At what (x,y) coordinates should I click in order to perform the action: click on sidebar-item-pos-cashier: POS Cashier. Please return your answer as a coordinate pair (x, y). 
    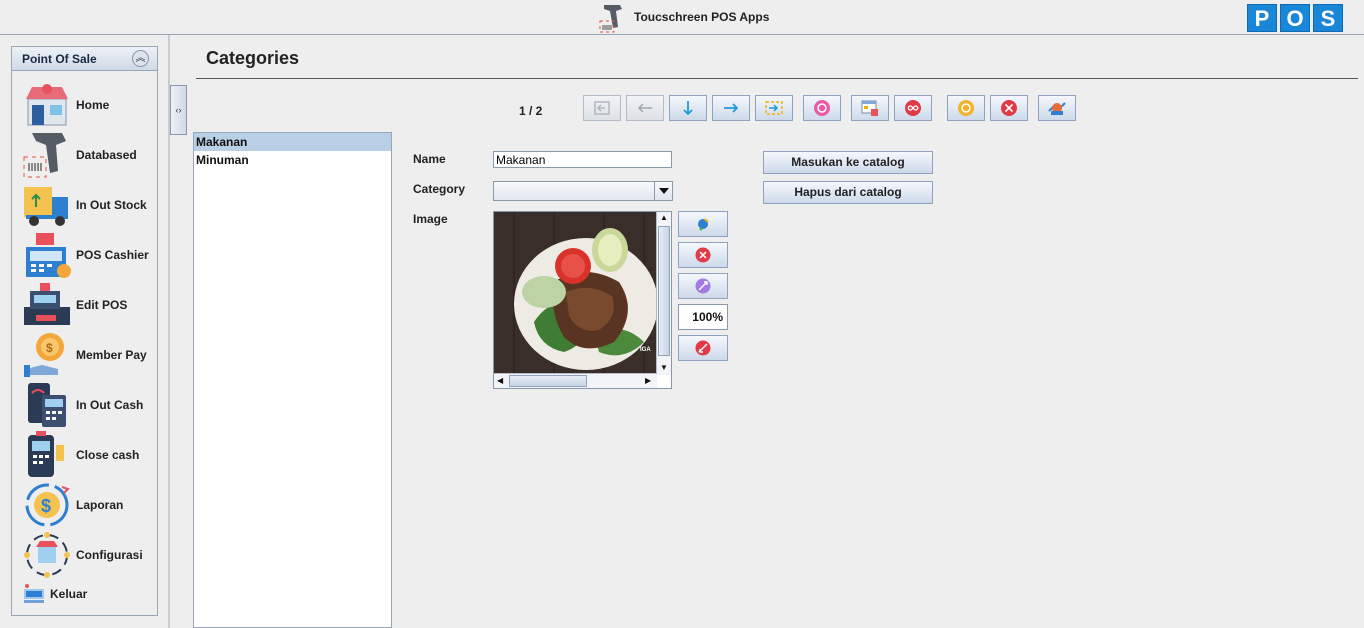
    Looking at the image, I should click on (89, 255).